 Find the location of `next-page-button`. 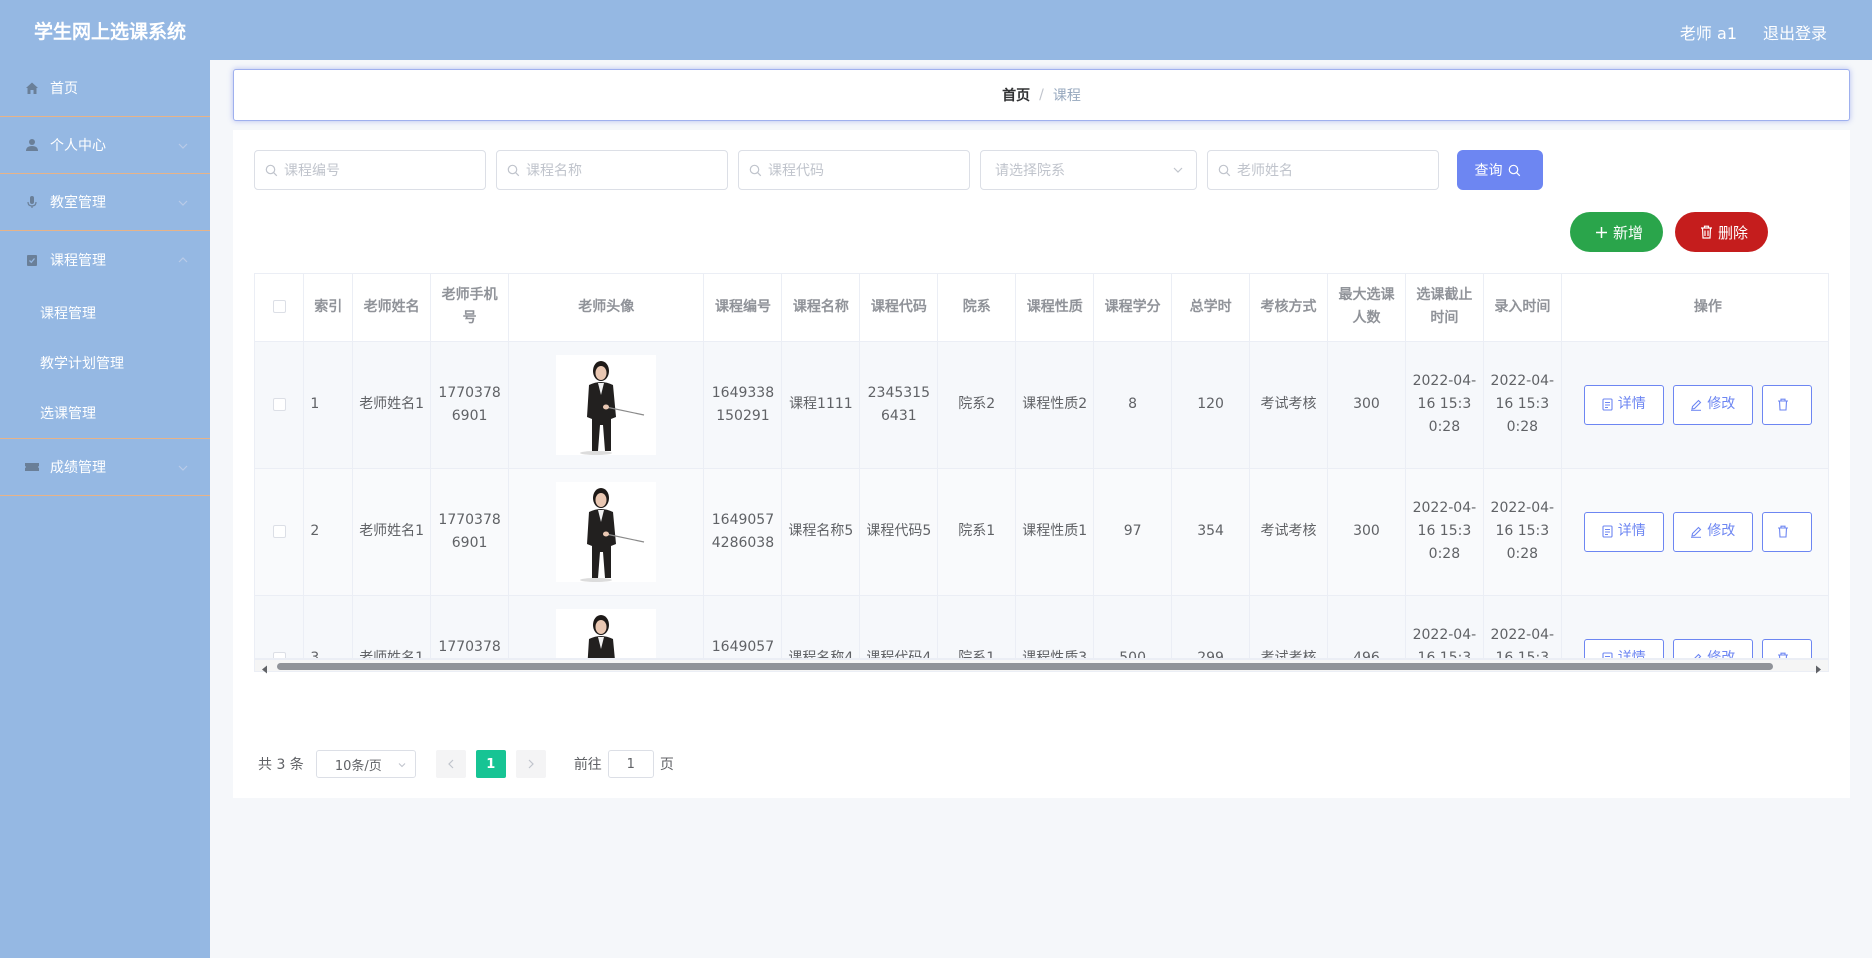

next-page-button is located at coordinates (530, 764).